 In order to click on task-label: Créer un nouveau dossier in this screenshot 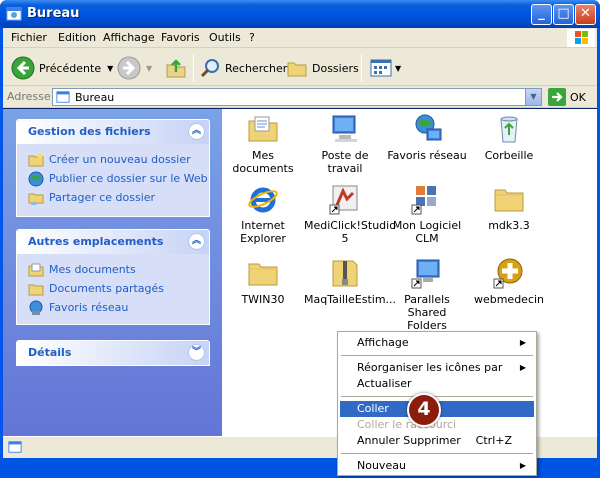, I will do `click(120, 159)`.